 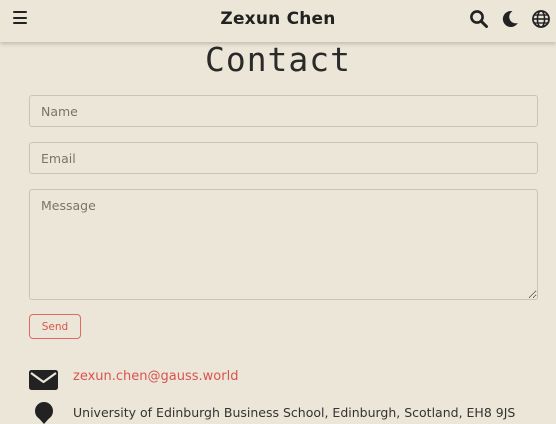 What do you see at coordinates (510, 19) in the screenshot?
I see `moon-icon` at bounding box center [510, 19].